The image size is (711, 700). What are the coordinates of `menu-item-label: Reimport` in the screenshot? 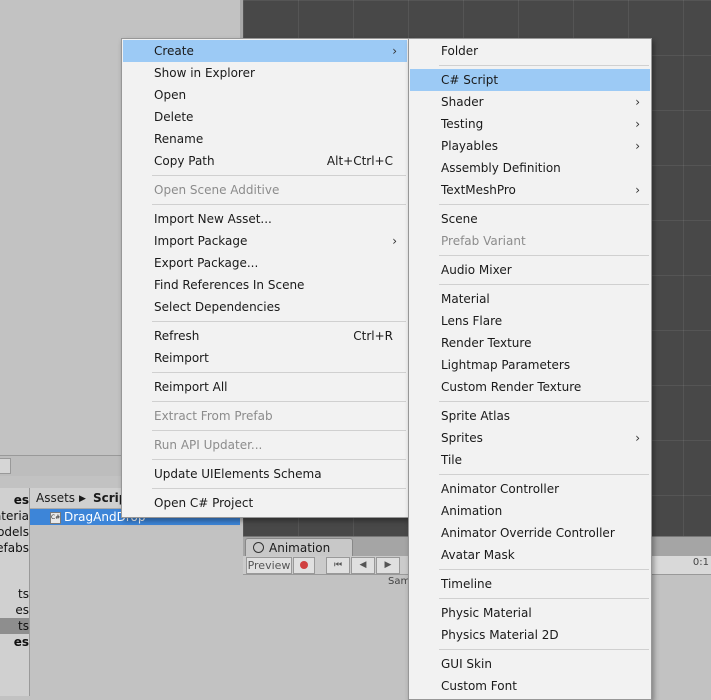 It's located at (181, 358).